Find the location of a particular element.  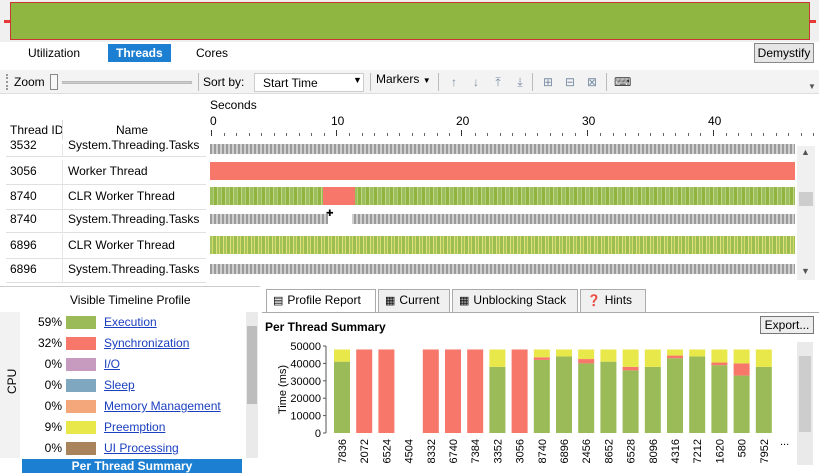

timeline-vertical-scrollbar: ▲ ▼ is located at coordinates (806, 213).